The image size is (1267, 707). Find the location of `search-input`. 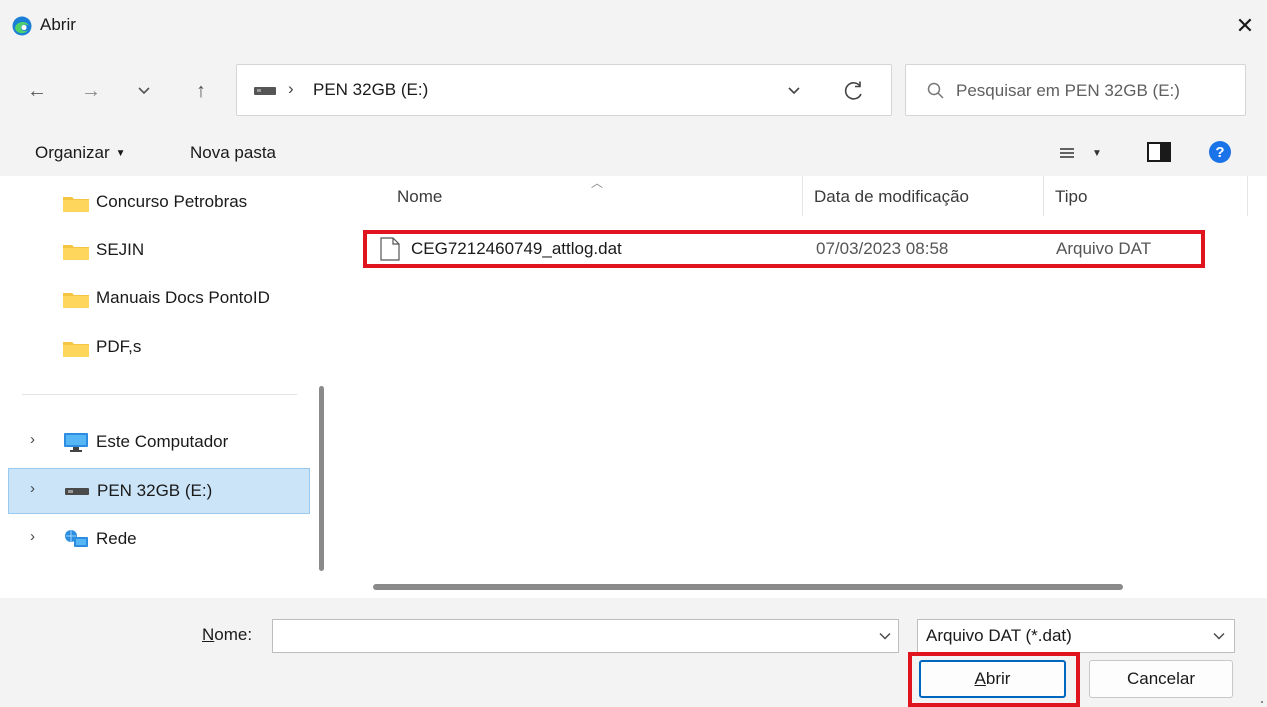

search-input is located at coordinates (1098, 91).